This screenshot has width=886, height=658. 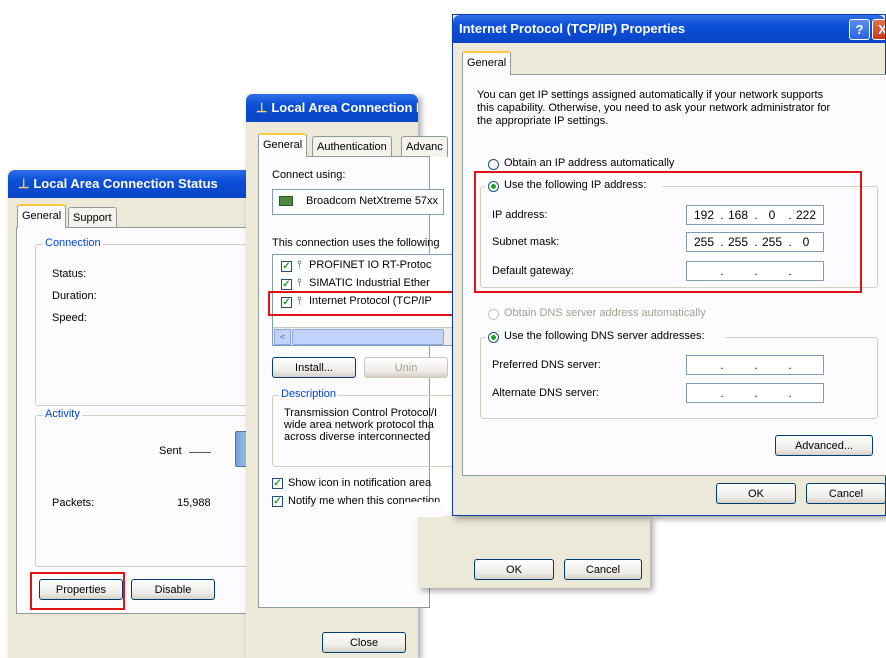 I want to click on items-label: This connection uses the following, so click(x=356, y=243).